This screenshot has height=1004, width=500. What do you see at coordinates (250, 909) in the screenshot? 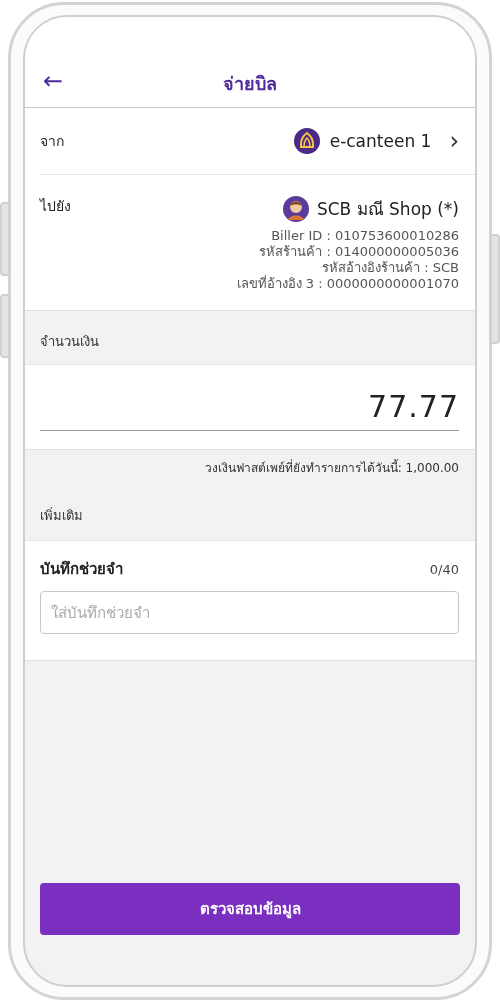
I see `verify-button: ตรวจสอบข้อมูล` at bounding box center [250, 909].